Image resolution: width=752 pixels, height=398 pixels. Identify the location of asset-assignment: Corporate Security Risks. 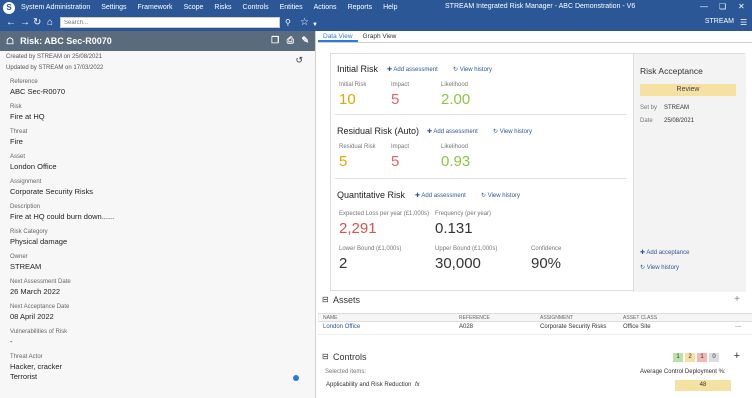
(573, 327).